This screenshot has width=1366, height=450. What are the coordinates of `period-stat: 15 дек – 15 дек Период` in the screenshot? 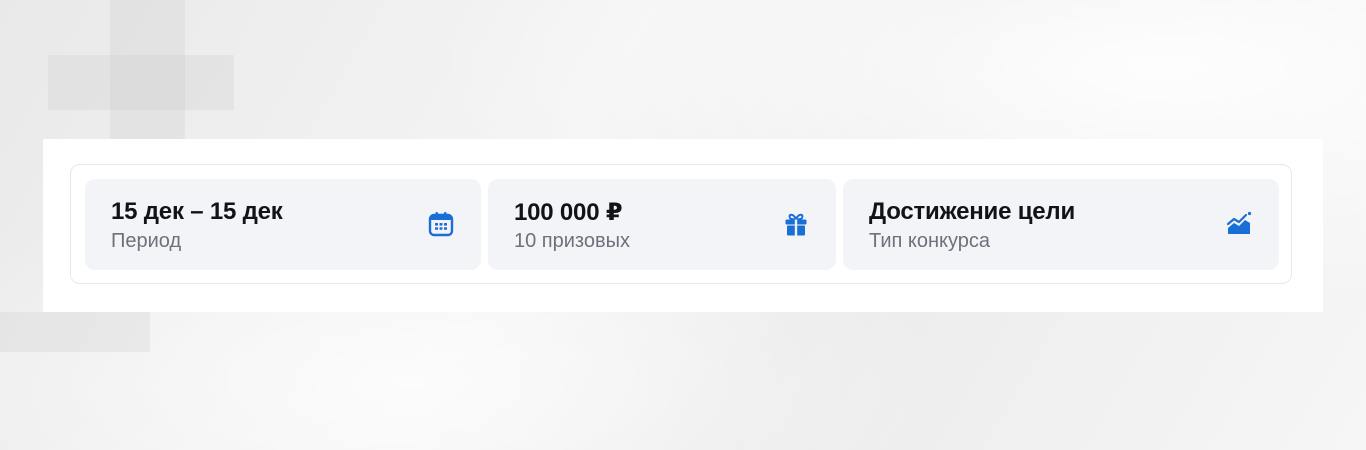 It's located at (283, 224).